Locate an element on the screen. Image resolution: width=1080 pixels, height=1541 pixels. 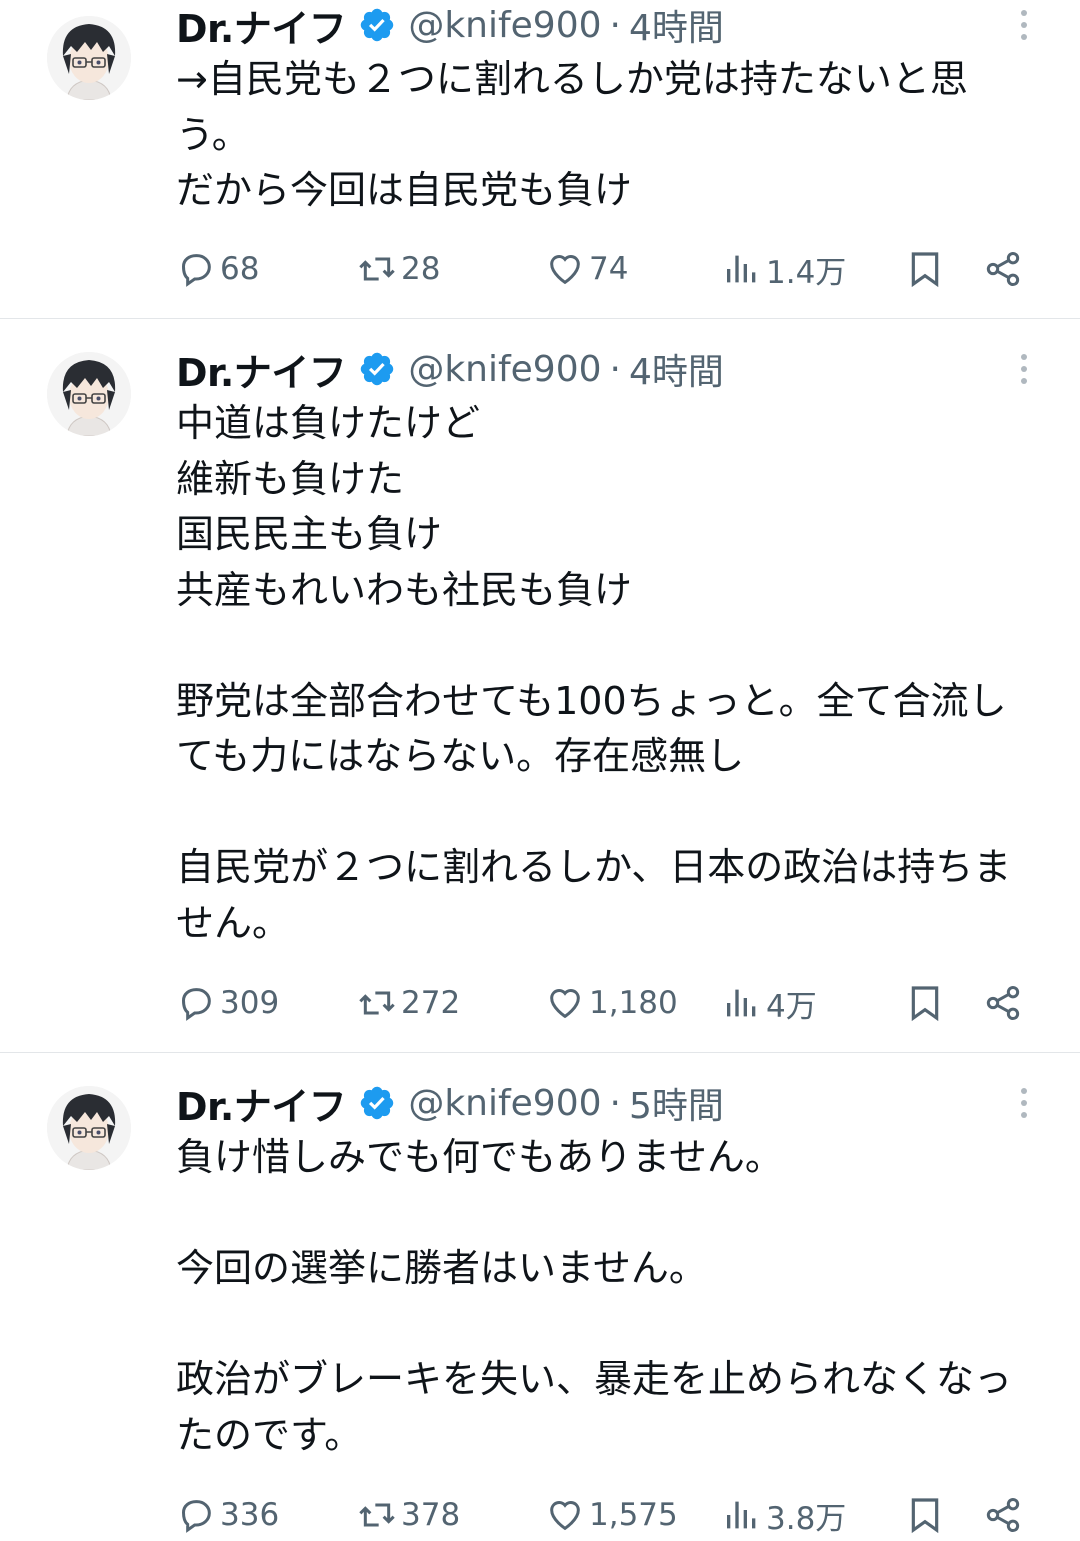
action-bar: 68 28 74 1.4万 is located at coordinates (540, 269).